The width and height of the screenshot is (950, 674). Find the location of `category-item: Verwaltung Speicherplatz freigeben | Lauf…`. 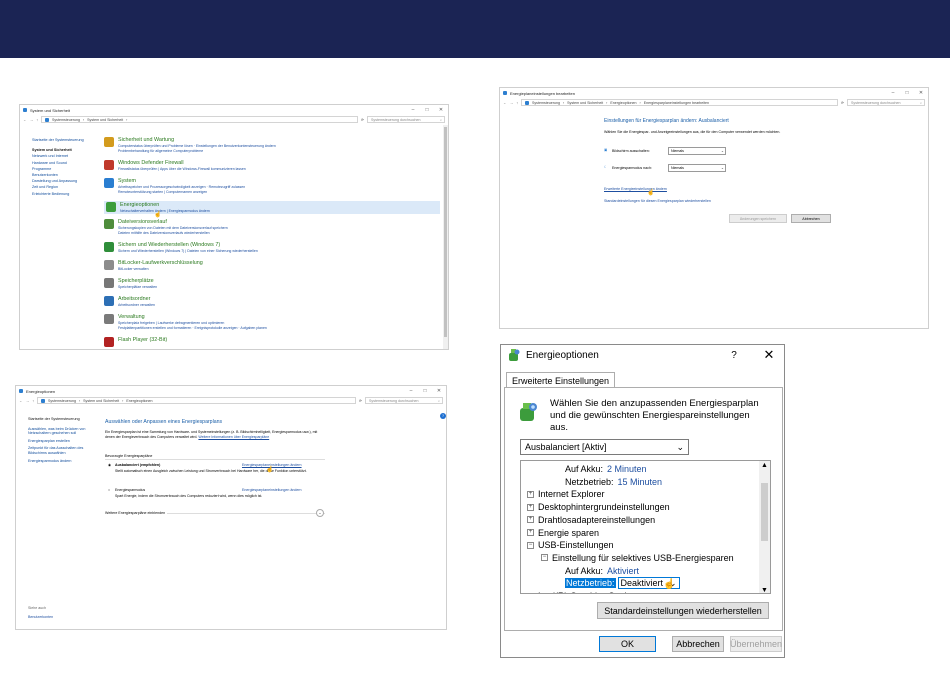

category-item: Verwaltung Speicherplatz freigeben | Lauf… is located at coordinates (185, 322).